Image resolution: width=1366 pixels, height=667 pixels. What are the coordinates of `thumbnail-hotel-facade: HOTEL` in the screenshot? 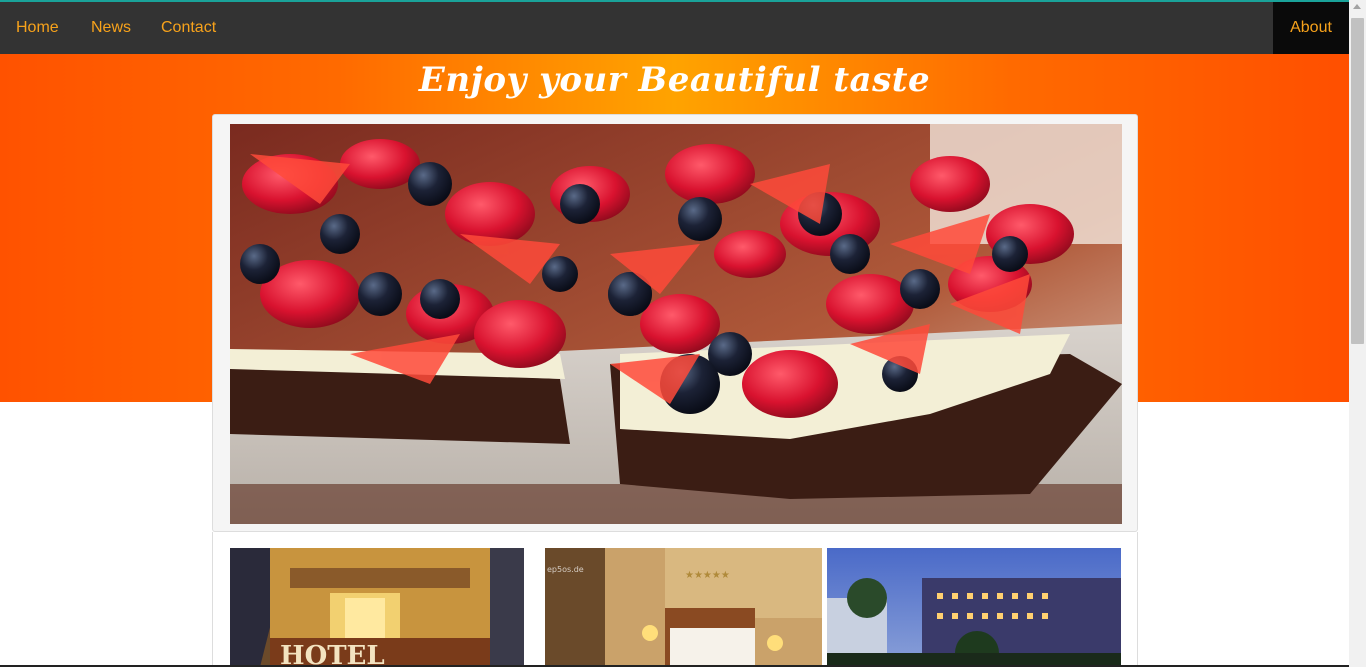 It's located at (377, 607).